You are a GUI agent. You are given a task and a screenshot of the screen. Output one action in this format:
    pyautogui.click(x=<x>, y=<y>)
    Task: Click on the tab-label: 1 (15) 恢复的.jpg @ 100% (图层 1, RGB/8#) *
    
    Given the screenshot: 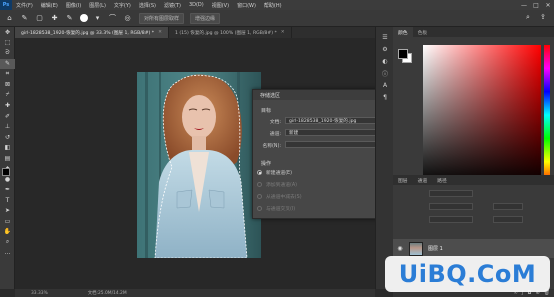 What is the action you would take?
    pyautogui.click(x=225, y=33)
    